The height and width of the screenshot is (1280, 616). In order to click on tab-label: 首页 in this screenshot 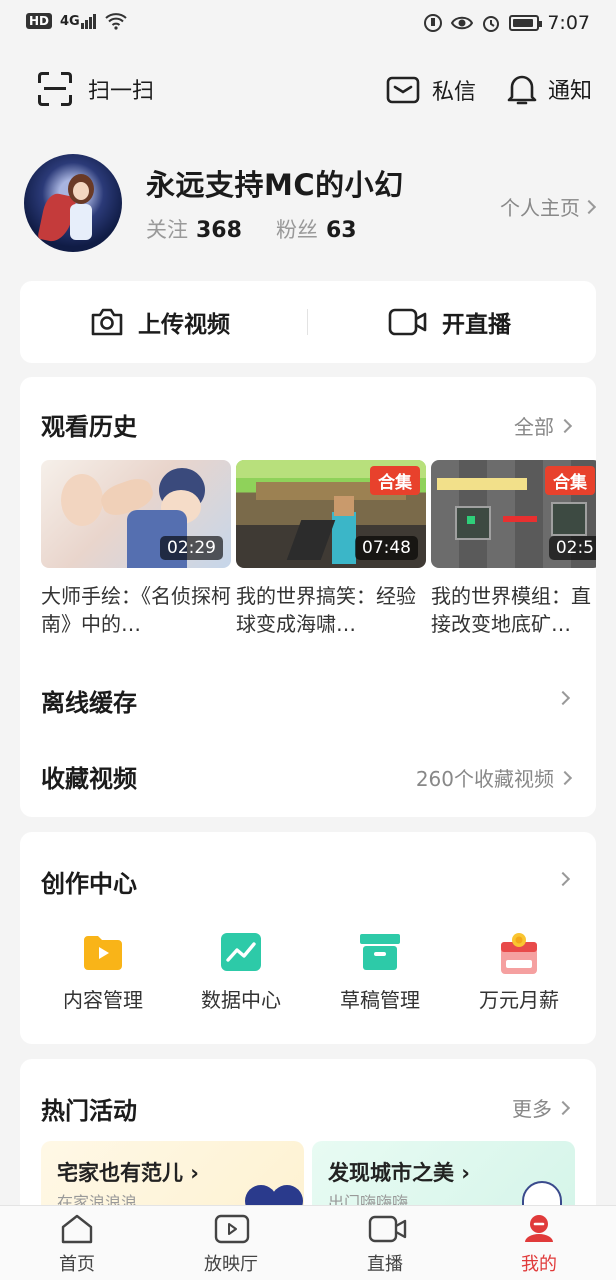, I will do `click(77, 1264)`.